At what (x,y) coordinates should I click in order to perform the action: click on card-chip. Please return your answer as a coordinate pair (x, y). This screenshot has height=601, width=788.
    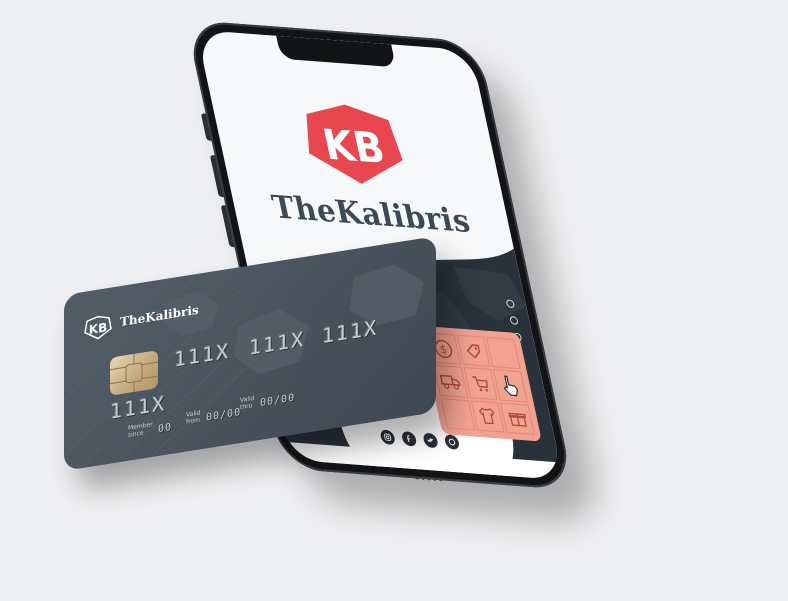
    Looking at the image, I should click on (134, 373).